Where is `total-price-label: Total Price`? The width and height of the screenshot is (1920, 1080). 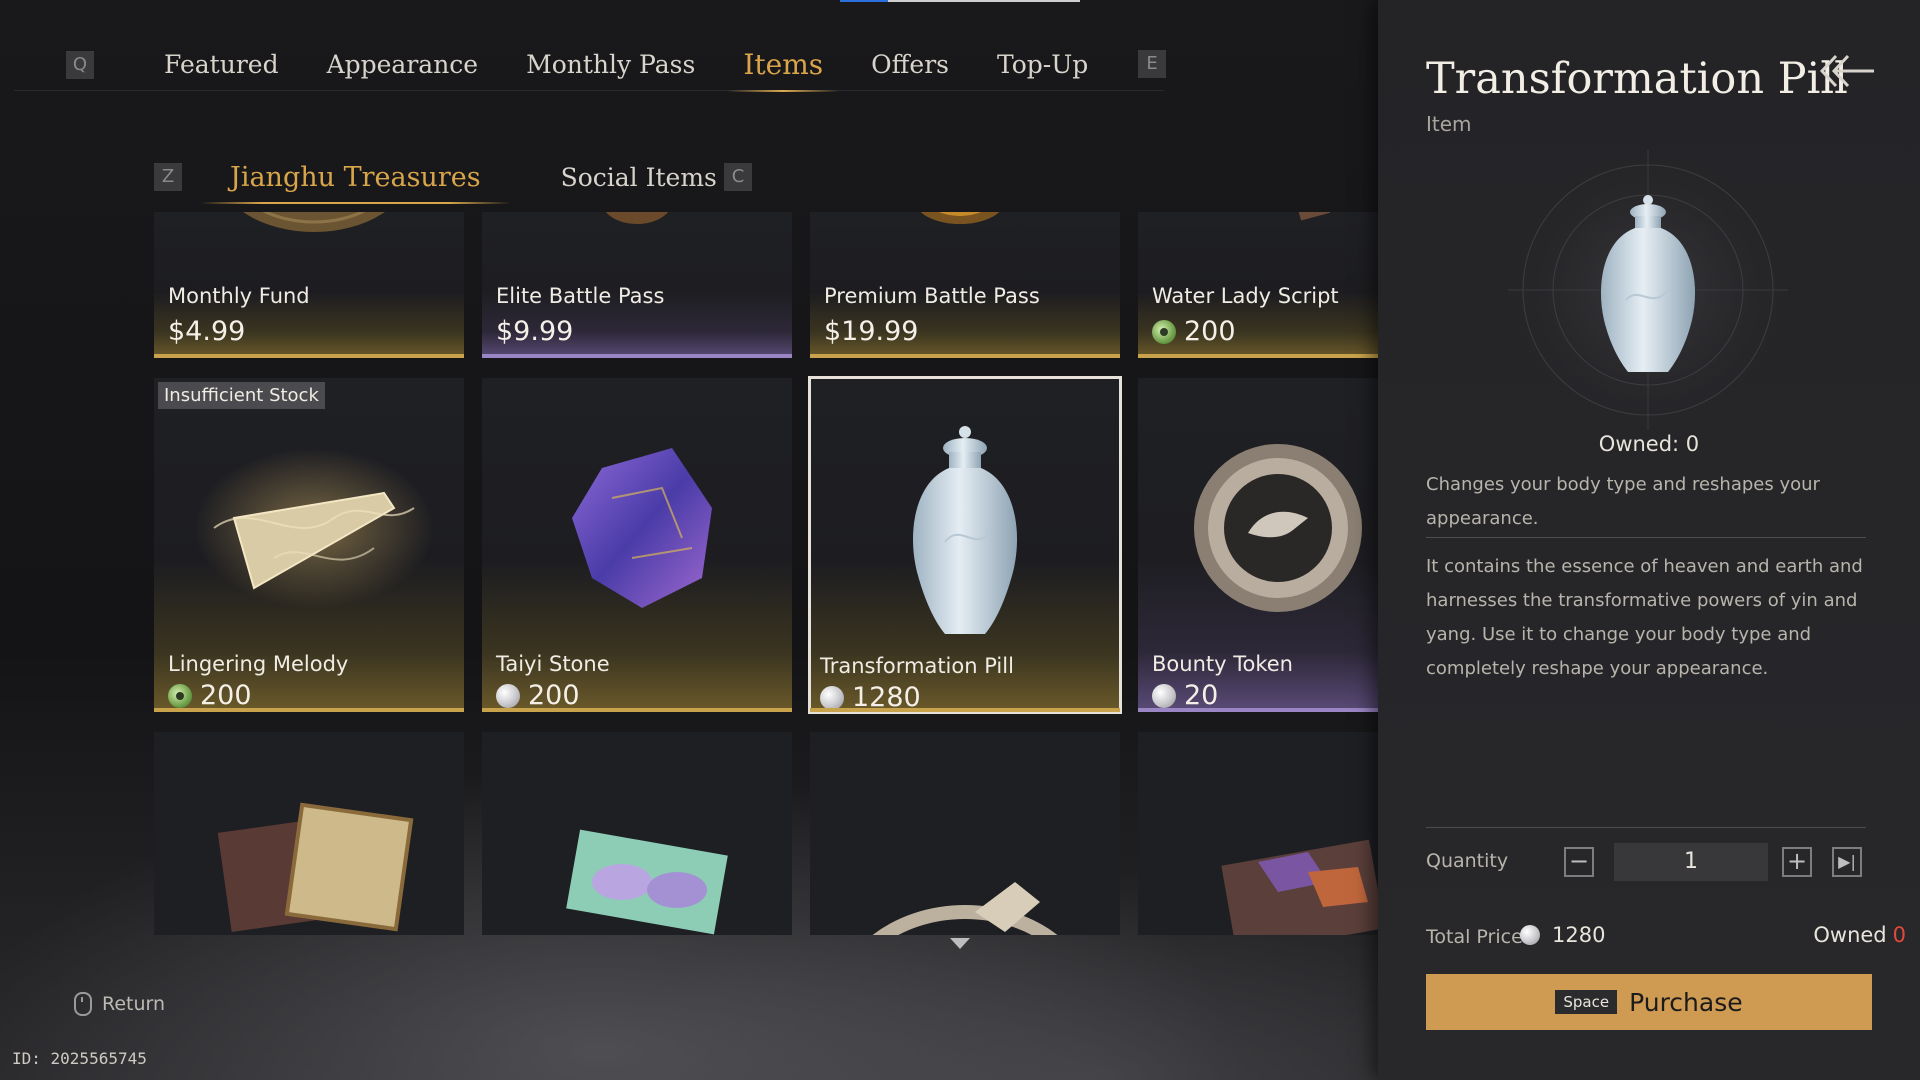 total-price-label: Total Price is located at coordinates (1474, 937).